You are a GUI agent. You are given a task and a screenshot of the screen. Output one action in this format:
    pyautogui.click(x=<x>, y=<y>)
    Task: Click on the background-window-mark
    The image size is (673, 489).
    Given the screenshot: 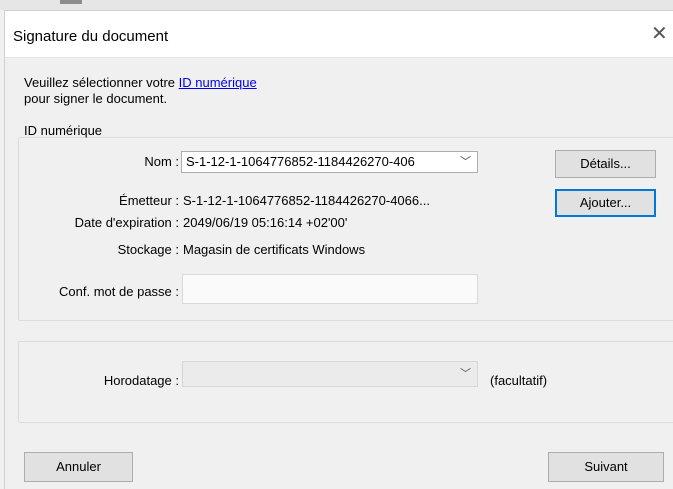 What is the action you would take?
    pyautogui.click(x=71, y=2)
    